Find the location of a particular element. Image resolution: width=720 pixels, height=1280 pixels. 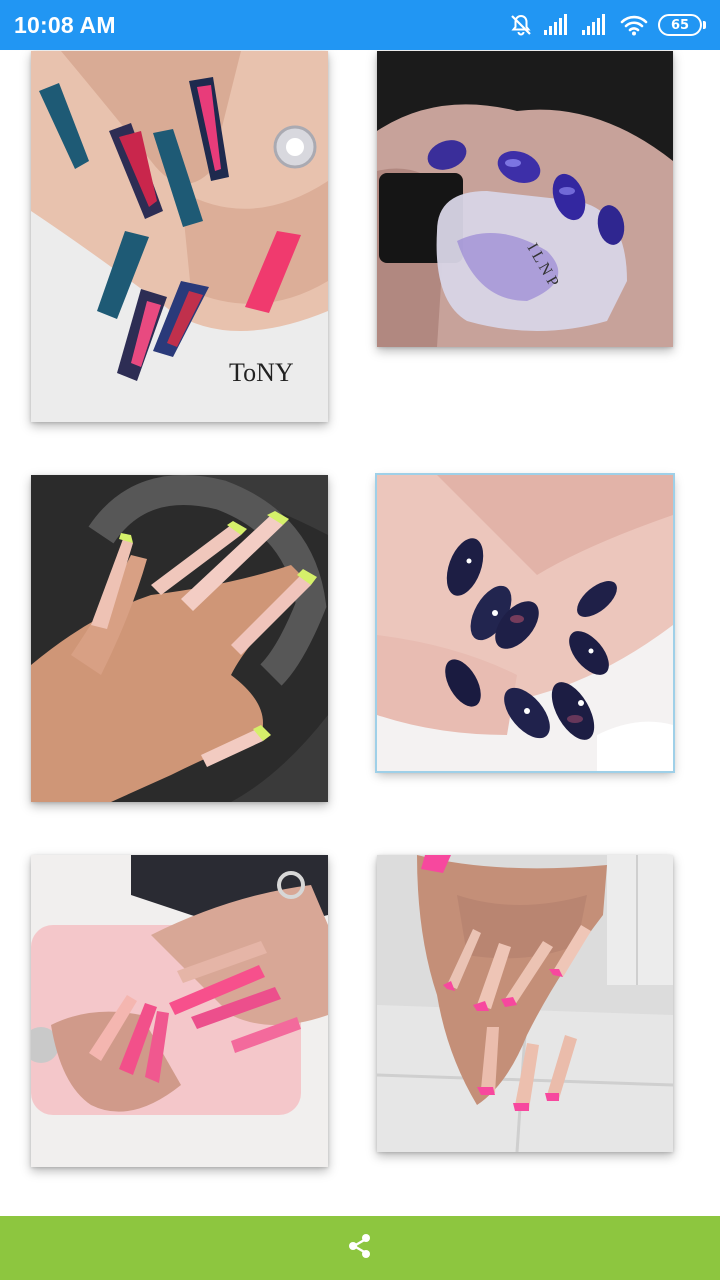

share-icon is located at coordinates (360, 1248).